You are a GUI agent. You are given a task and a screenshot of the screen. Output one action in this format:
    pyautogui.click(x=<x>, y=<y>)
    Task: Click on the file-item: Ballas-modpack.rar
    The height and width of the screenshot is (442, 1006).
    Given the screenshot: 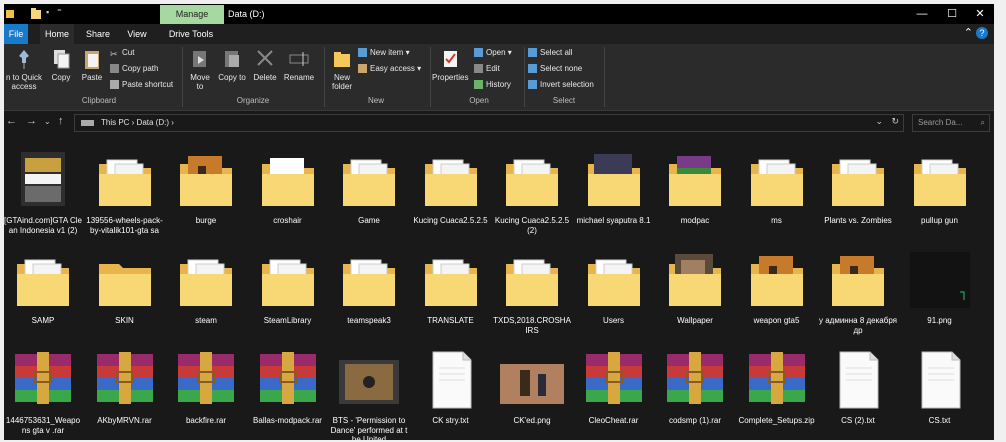 What is the action you would take?
    pyautogui.click(x=288, y=391)
    